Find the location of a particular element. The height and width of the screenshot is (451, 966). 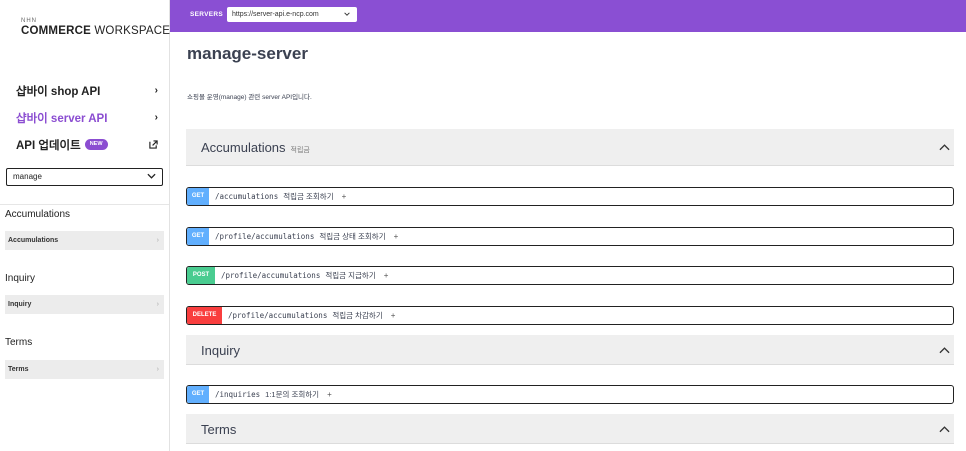

logo: NHN COMMERCE WORKSPACE is located at coordinates (95, 28).